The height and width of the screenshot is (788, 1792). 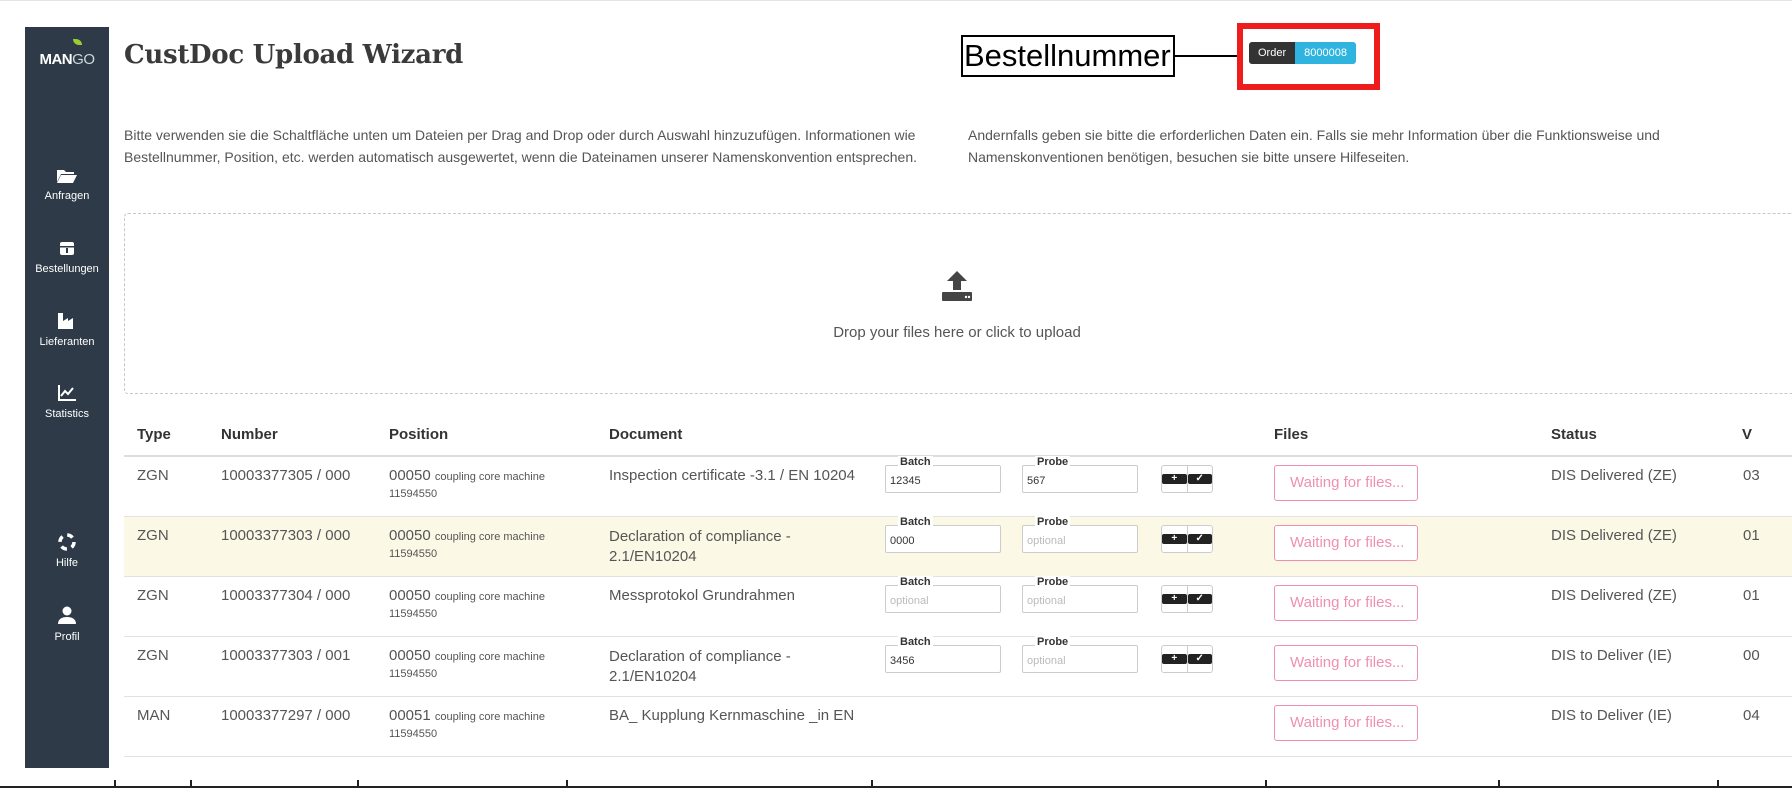 I want to click on batch-value: 3456, so click(x=902, y=661).